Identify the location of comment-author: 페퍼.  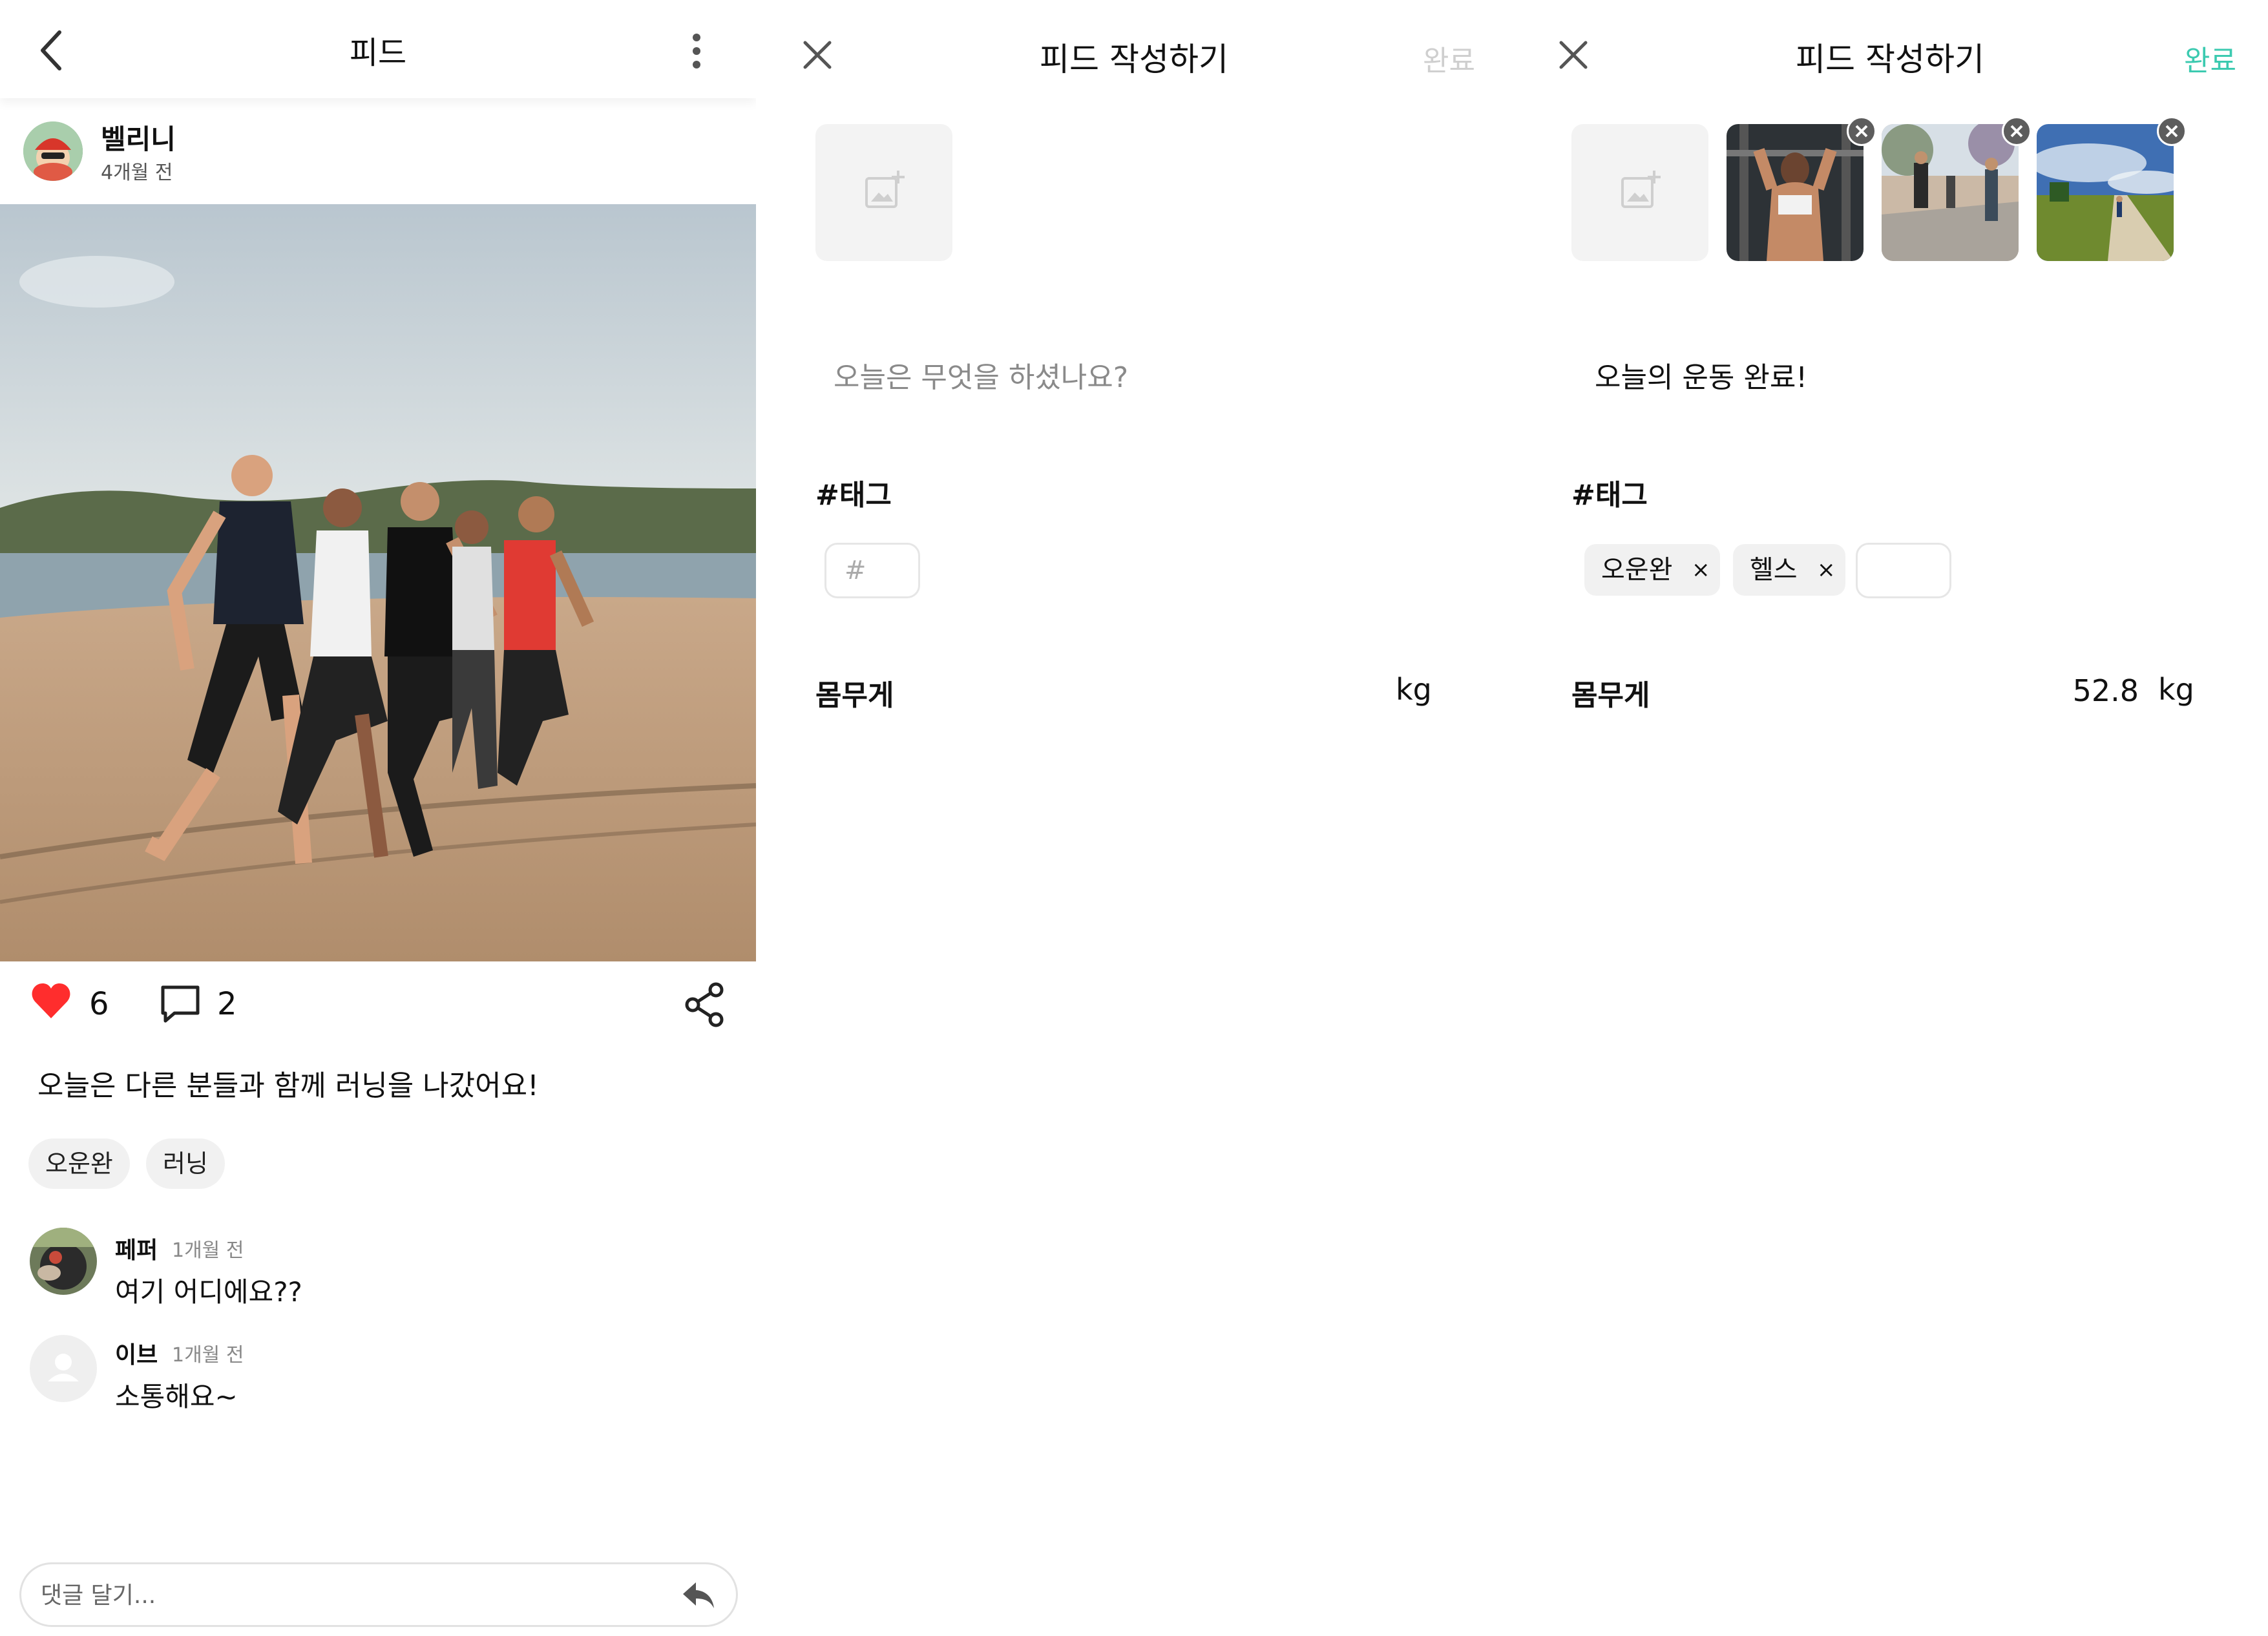
(136, 1249).